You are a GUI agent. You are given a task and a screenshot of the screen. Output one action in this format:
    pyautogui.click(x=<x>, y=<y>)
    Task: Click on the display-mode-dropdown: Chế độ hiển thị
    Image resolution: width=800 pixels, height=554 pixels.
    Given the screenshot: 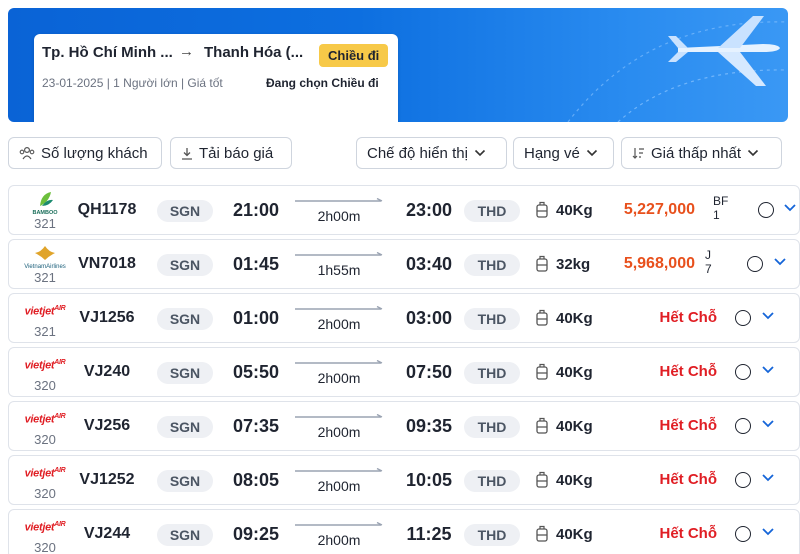 What is the action you would take?
    pyautogui.click(x=431, y=153)
    